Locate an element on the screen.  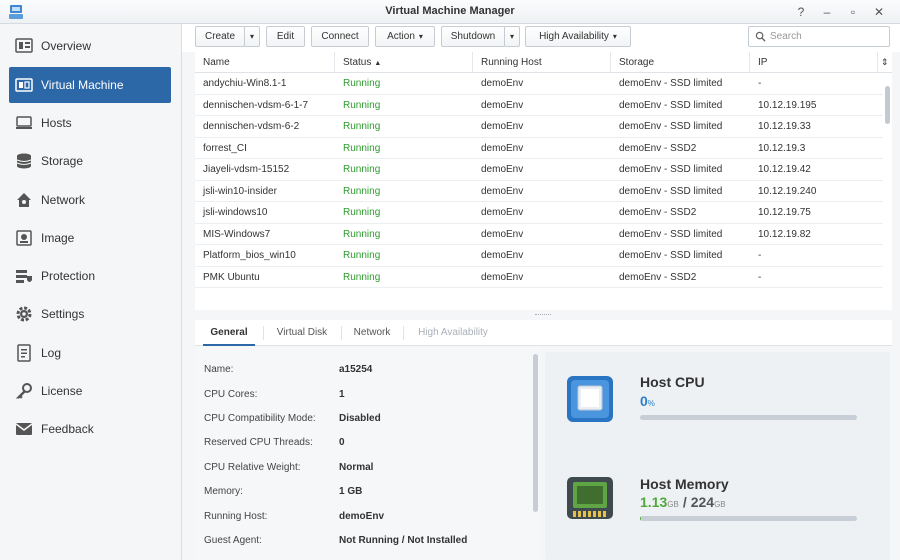
table-scrollbar is located at coordinates (887, 105).